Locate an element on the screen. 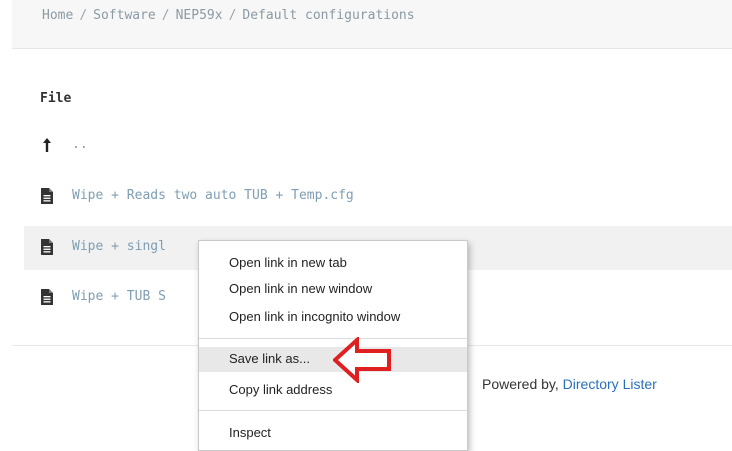  up-arrow-icon is located at coordinates (47, 145).